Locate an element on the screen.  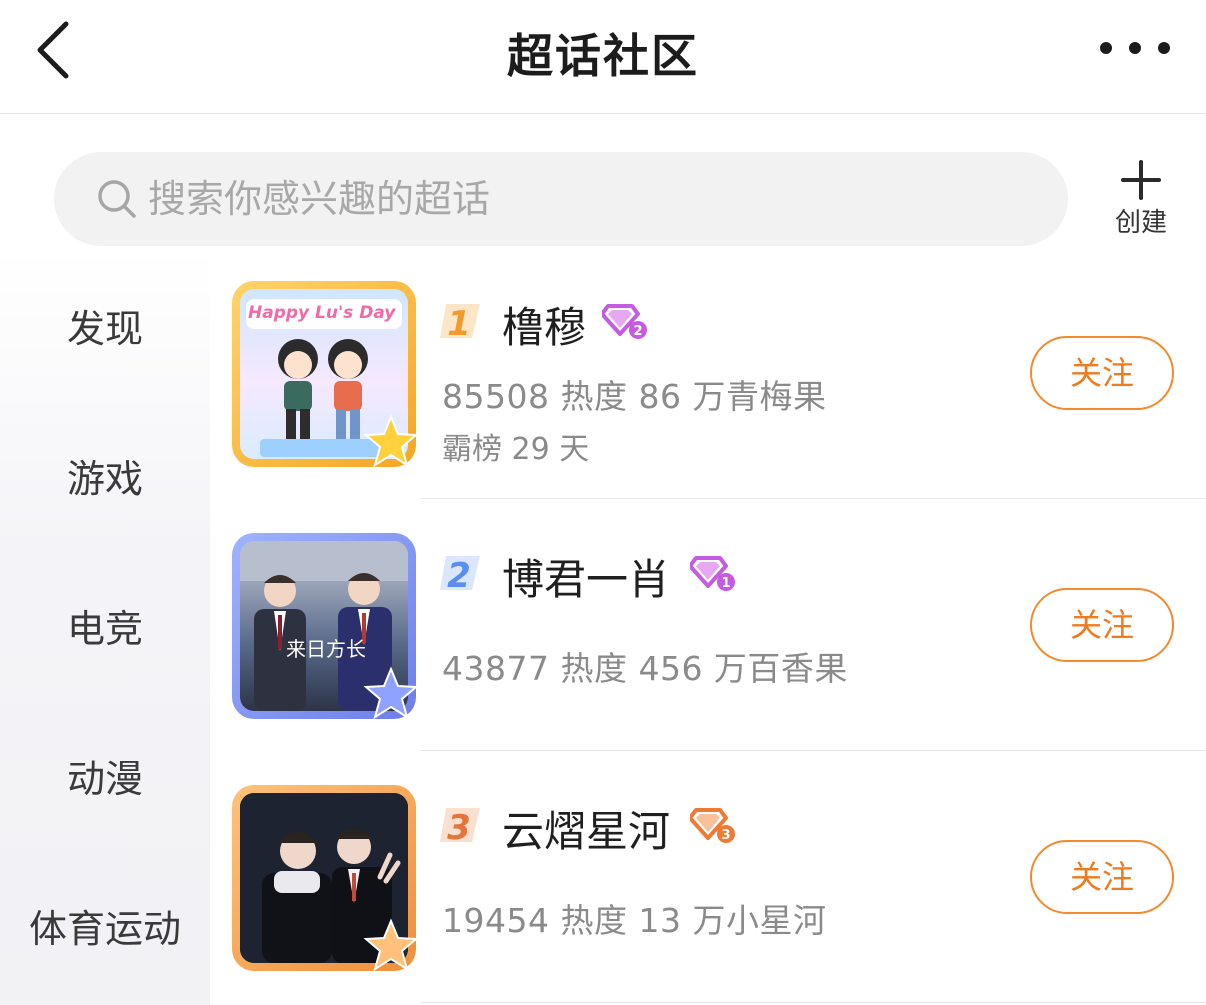
topic-name: 橹穆 is located at coordinates (544, 324).